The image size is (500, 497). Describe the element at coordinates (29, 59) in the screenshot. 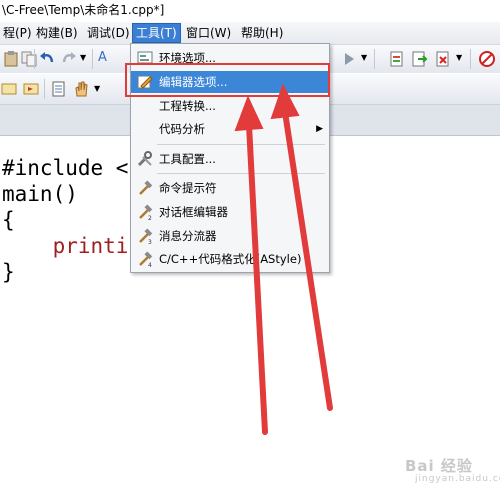

I see `copy-icon` at that location.